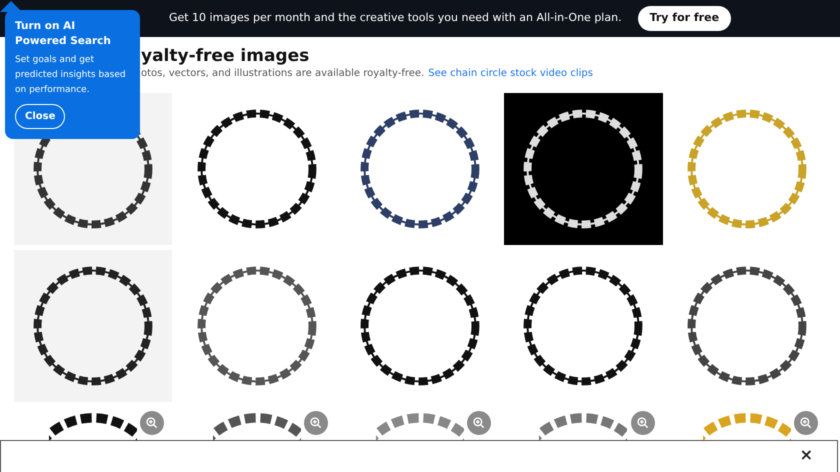 This screenshot has width=840, height=472. What do you see at coordinates (510, 74) in the screenshot?
I see `video-clips-link: See chain circle stock video clips` at bounding box center [510, 74].